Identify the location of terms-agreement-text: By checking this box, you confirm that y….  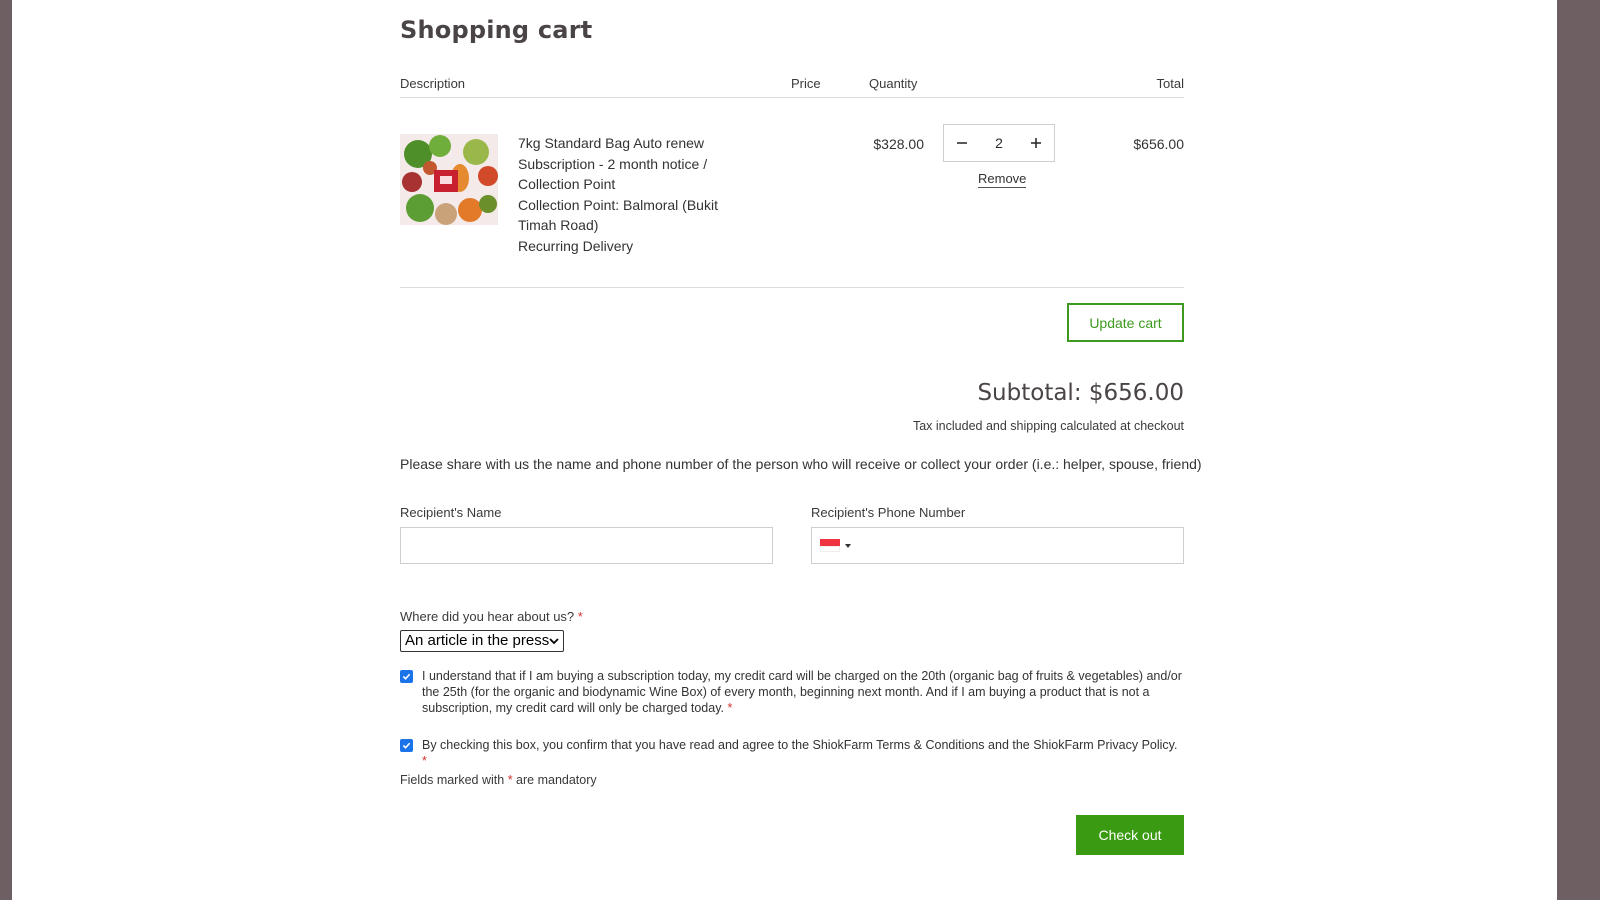
(803, 753).